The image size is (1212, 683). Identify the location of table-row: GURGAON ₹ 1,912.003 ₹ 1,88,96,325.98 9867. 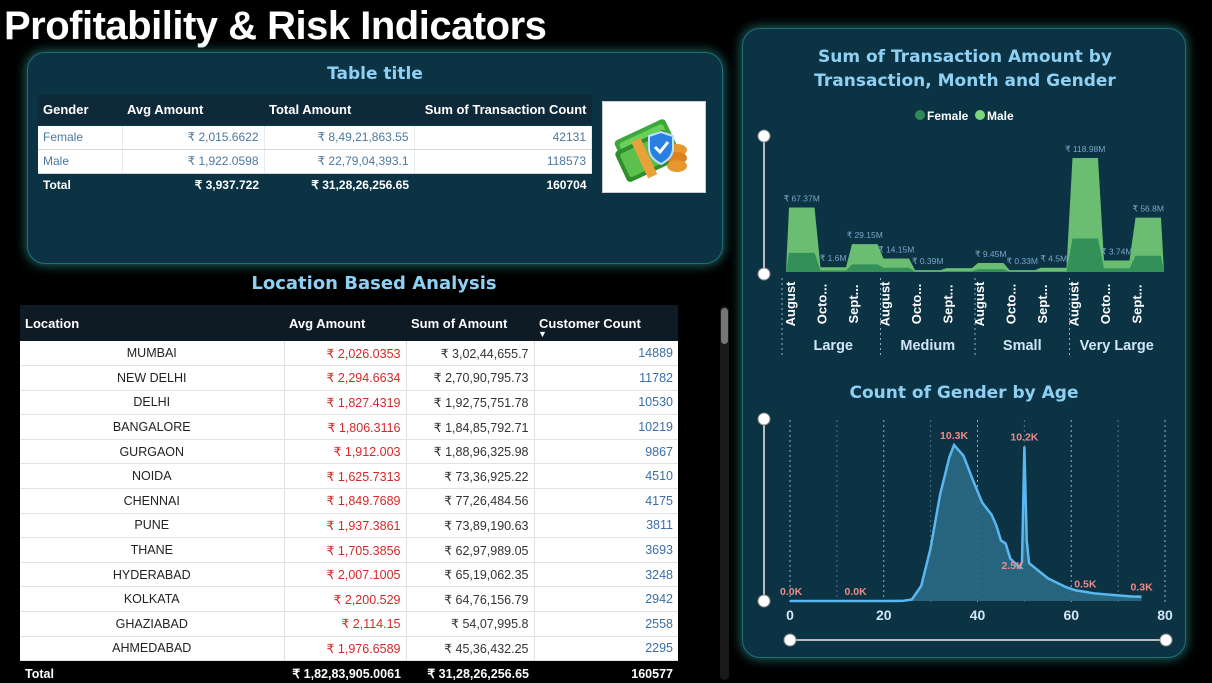
(349, 452).